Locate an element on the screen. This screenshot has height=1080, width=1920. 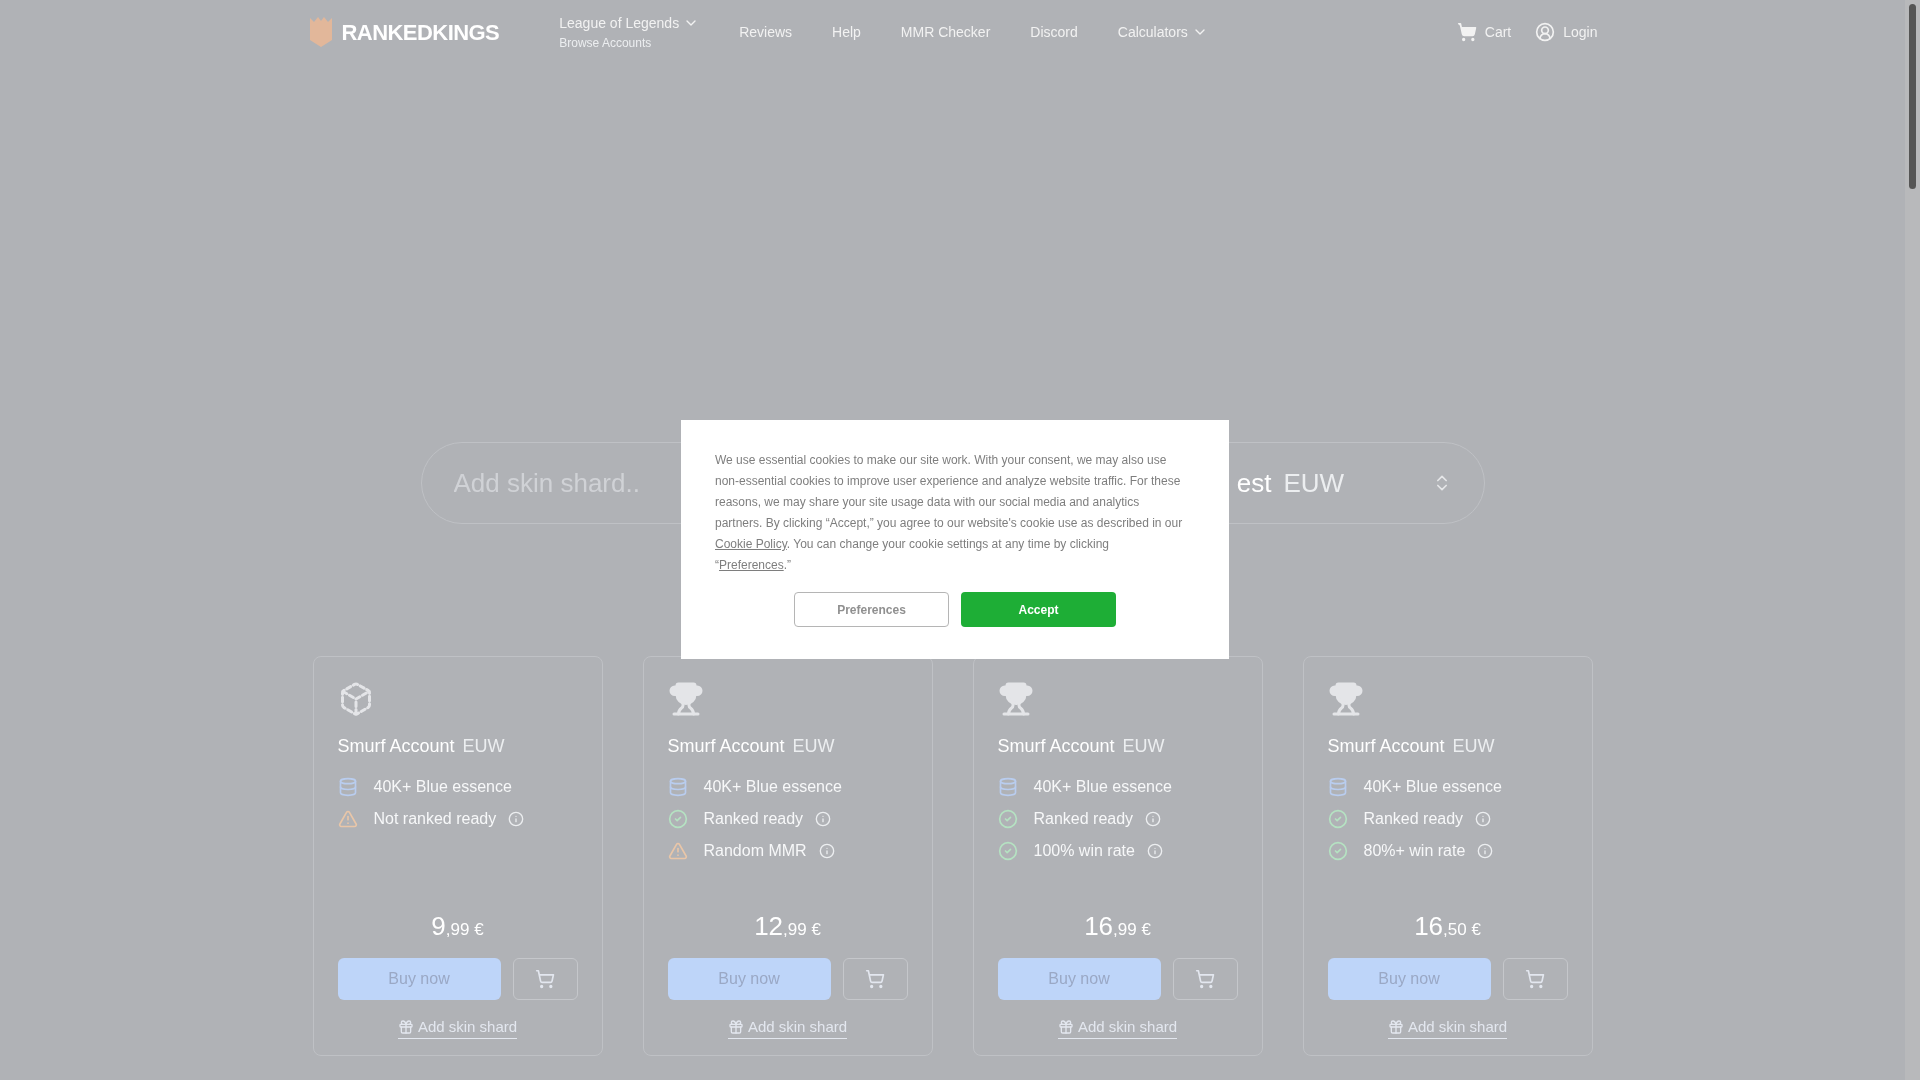
cookie-notice: We use essential cookies to make our site work. With your consent, we may also use non-essential cookies to improve user experience and analyze website traffic. For these reasons, we may share your site usage data with our social media and analytics partners. By clicking “Accept,” you agree to our website's cookie use as described in our Cookie Policy. You can change your cookie settings at any time by clicking “Preferences.” is located at coordinates (949, 513).